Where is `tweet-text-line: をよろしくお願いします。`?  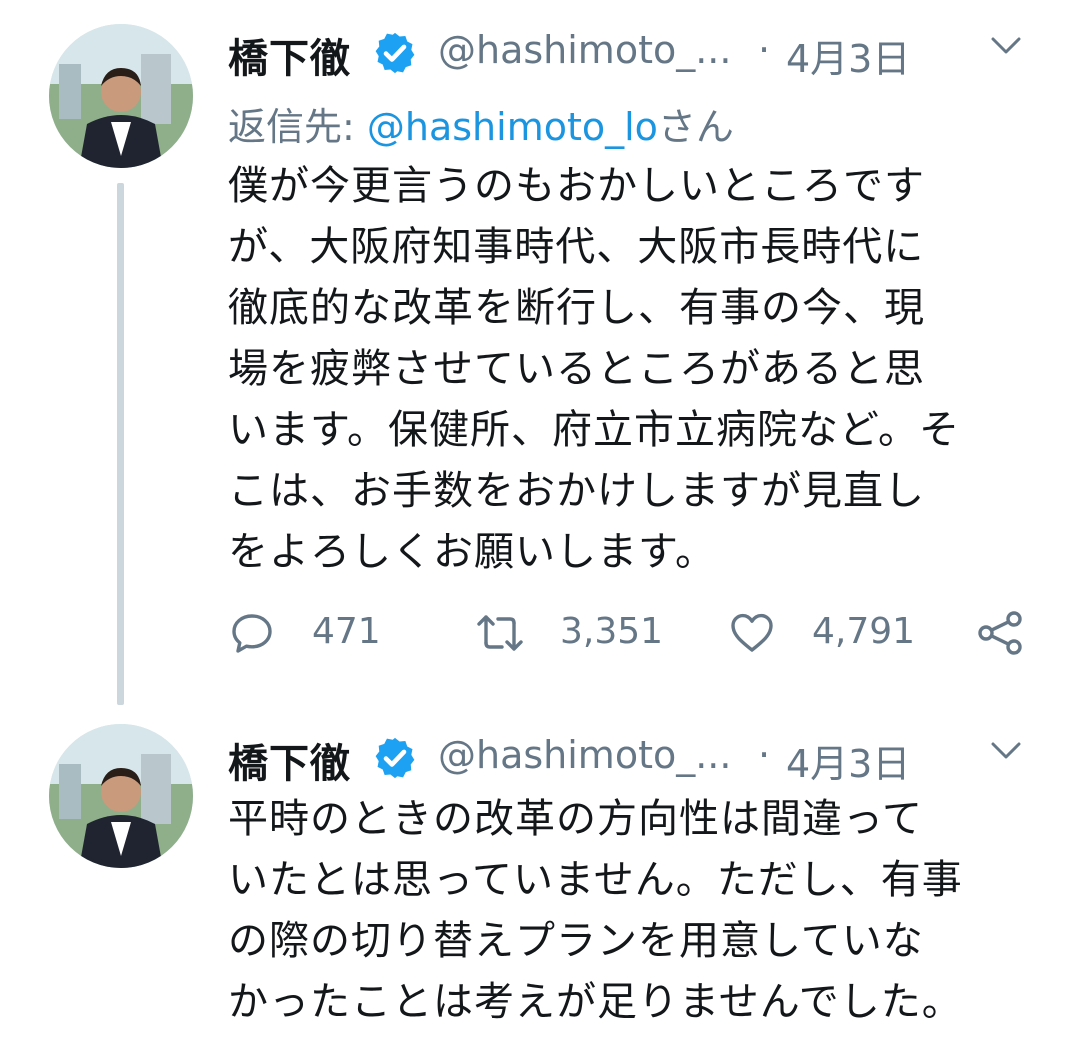
tweet-text-line: をよろしくお願いします。 is located at coordinates (472, 552).